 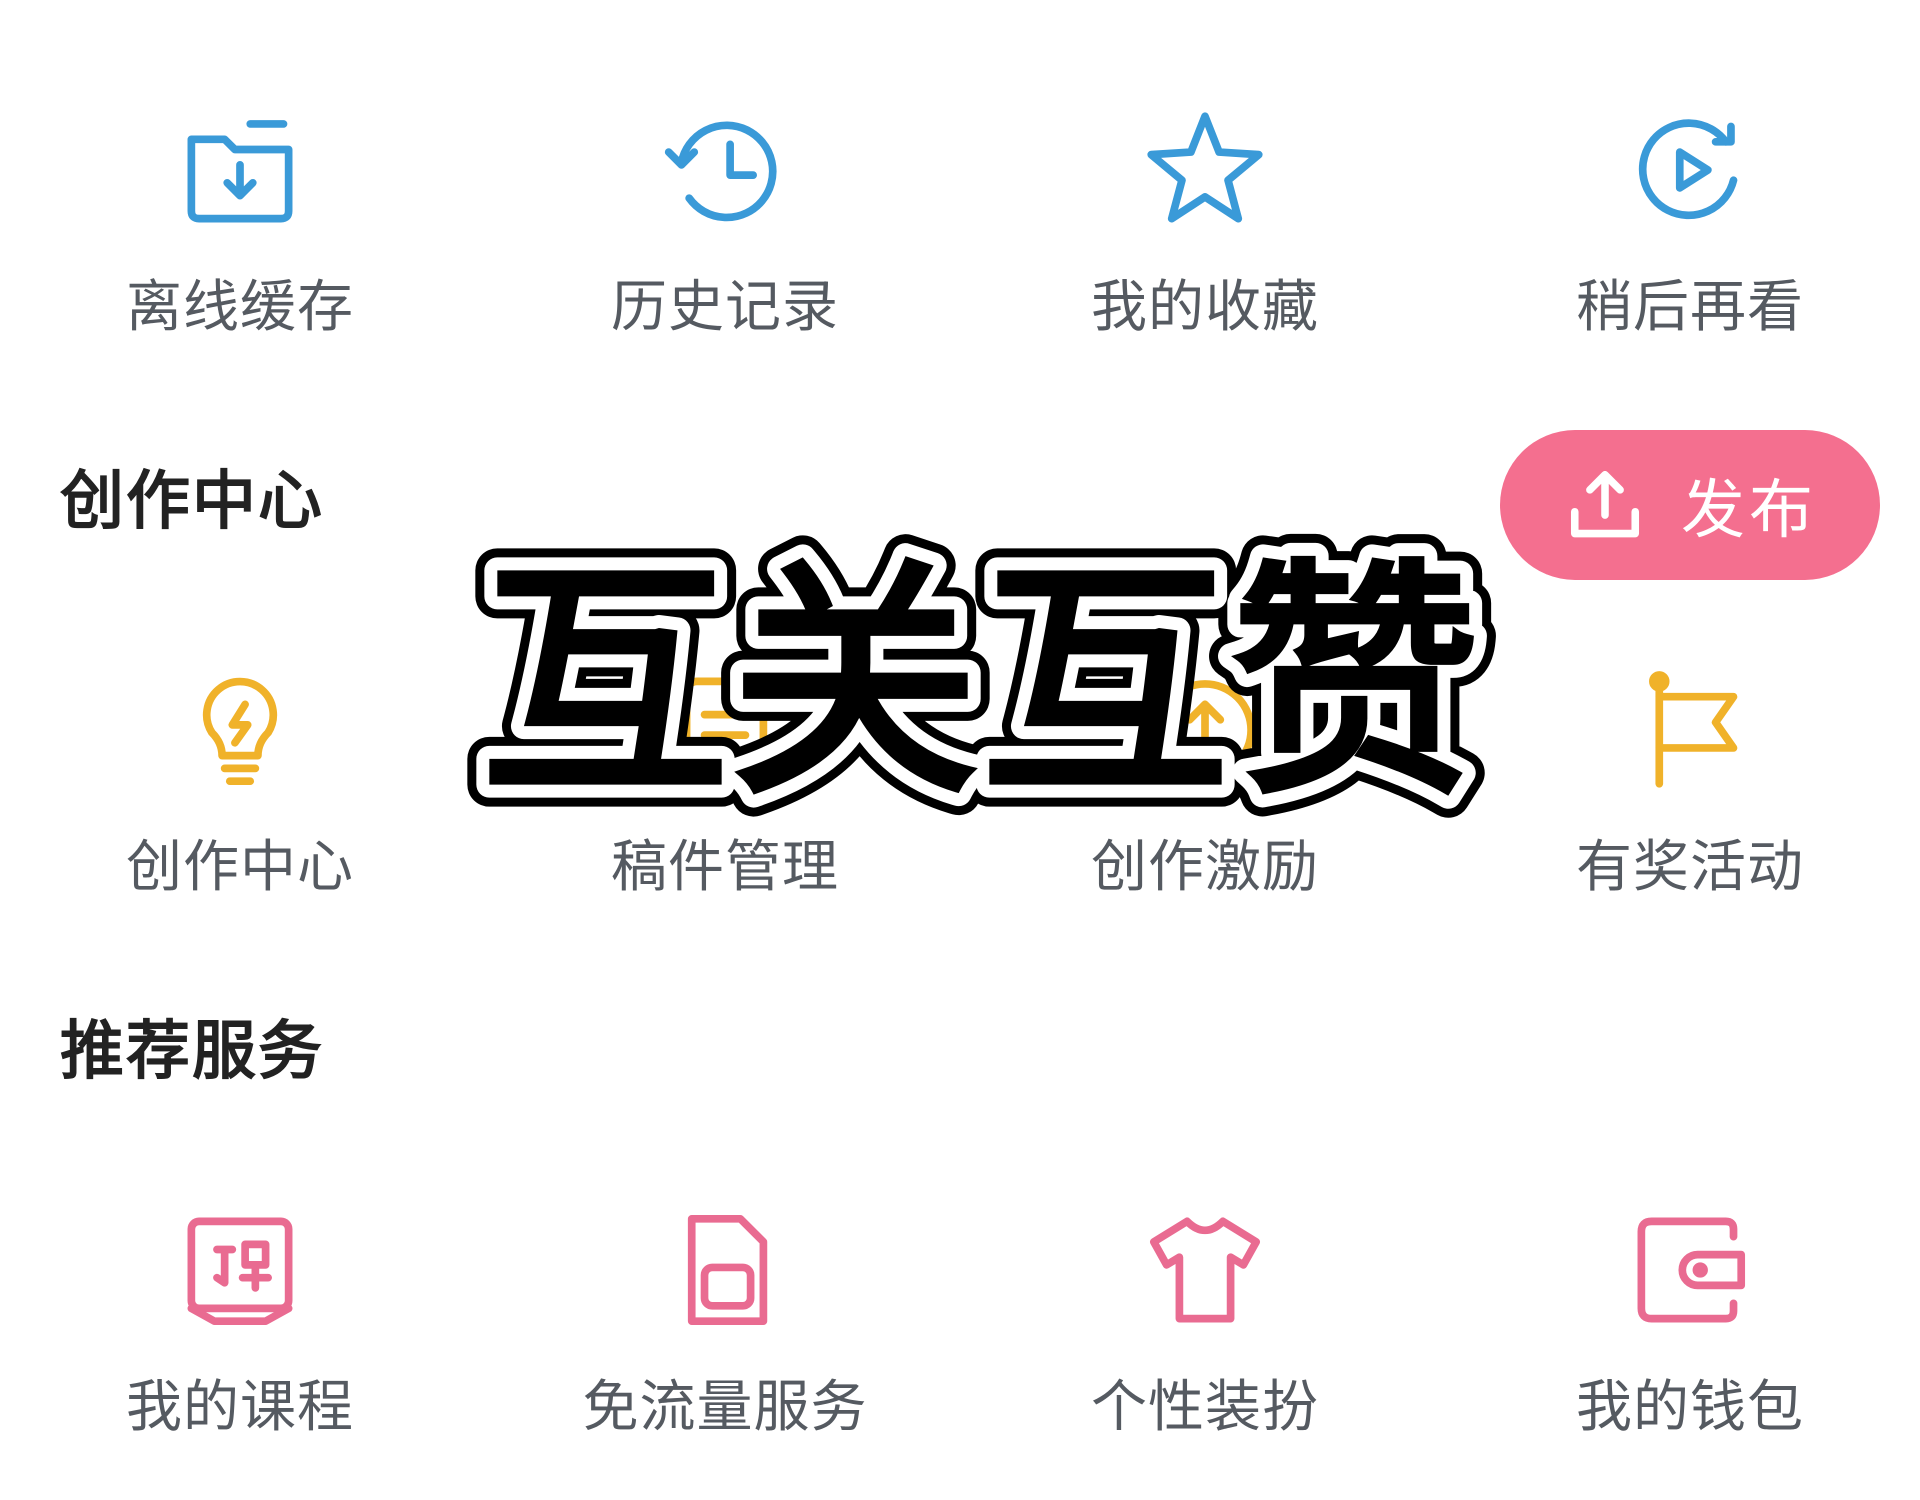 I want to click on course-book-icon, so click(x=240, y=1270).